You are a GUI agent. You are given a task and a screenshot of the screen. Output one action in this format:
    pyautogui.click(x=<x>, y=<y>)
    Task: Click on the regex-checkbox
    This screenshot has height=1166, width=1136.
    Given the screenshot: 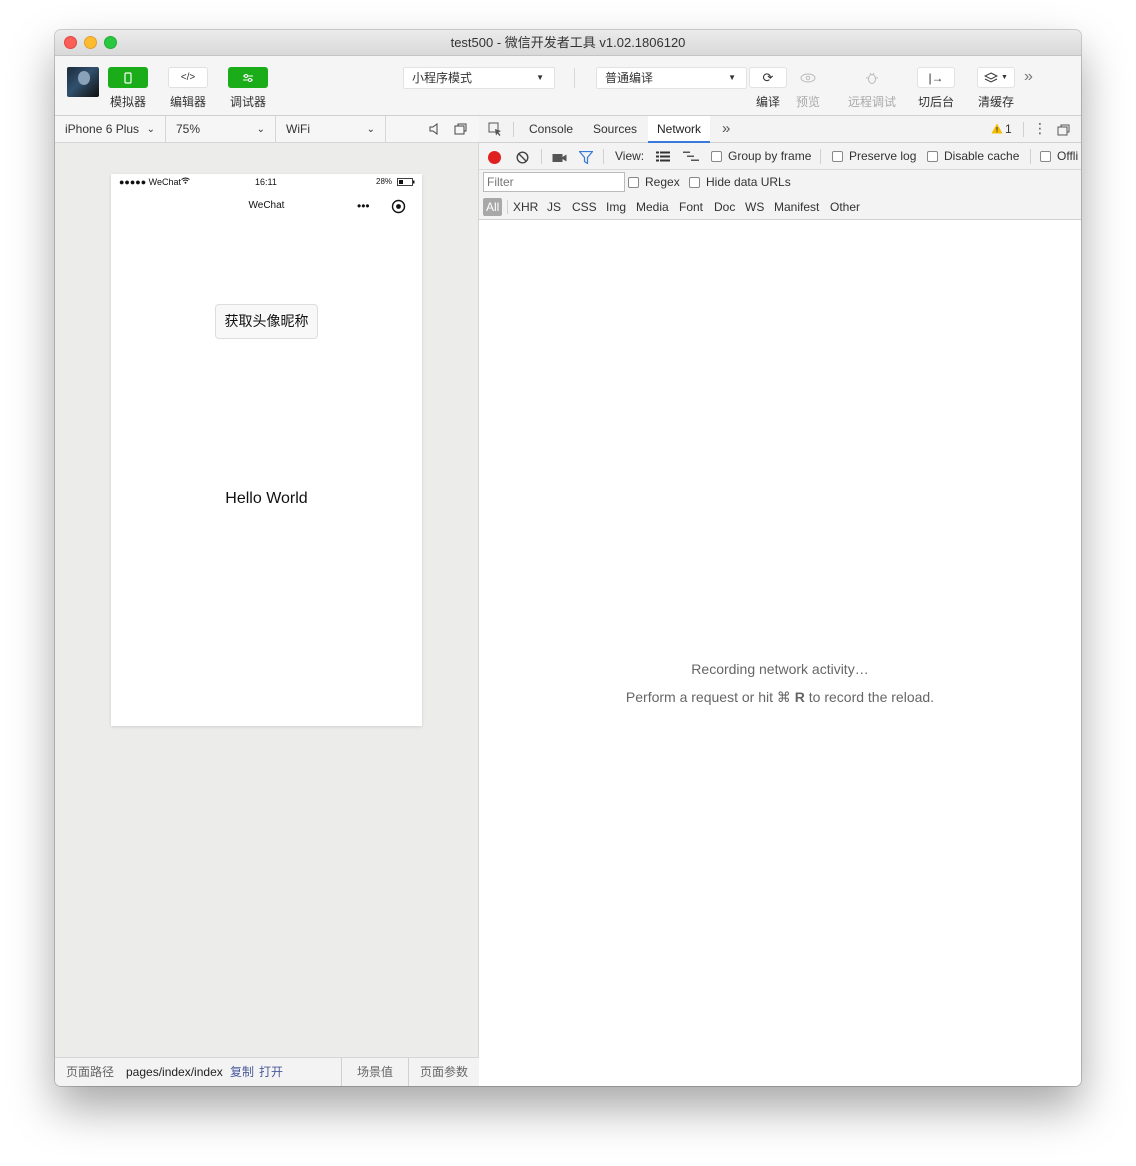 What is the action you would take?
    pyautogui.click(x=633, y=182)
    